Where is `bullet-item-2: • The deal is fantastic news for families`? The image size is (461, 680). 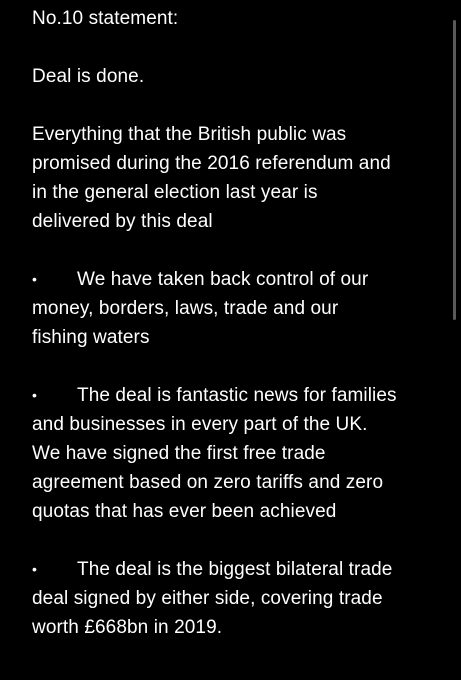
bullet-item-2: • The deal is fantastic news for families is located at coordinates (239, 395).